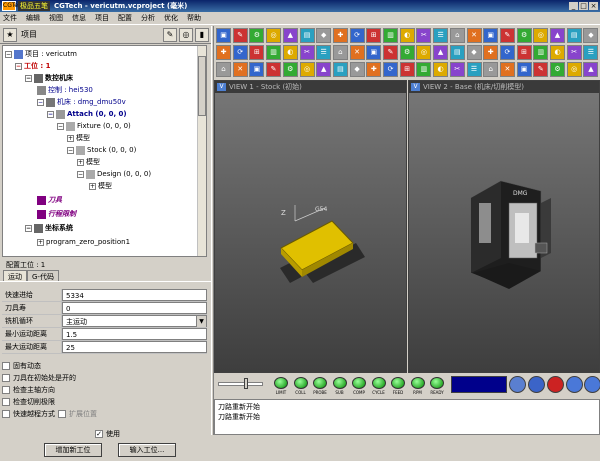 The height and width of the screenshot is (461, 600). Describe the element at coordinates (79, 18) in the screenshot. I see `menu-info: 信息` at that location.